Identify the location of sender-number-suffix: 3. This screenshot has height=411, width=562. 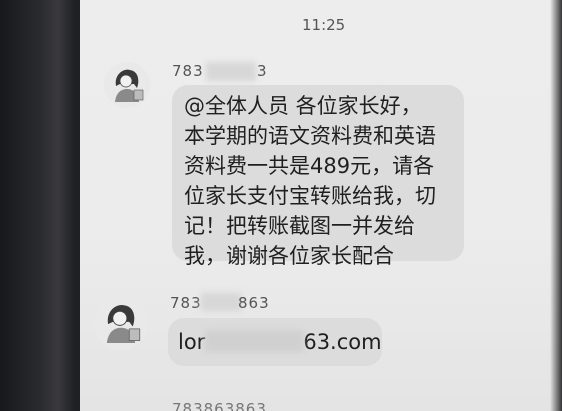
(262, 71).